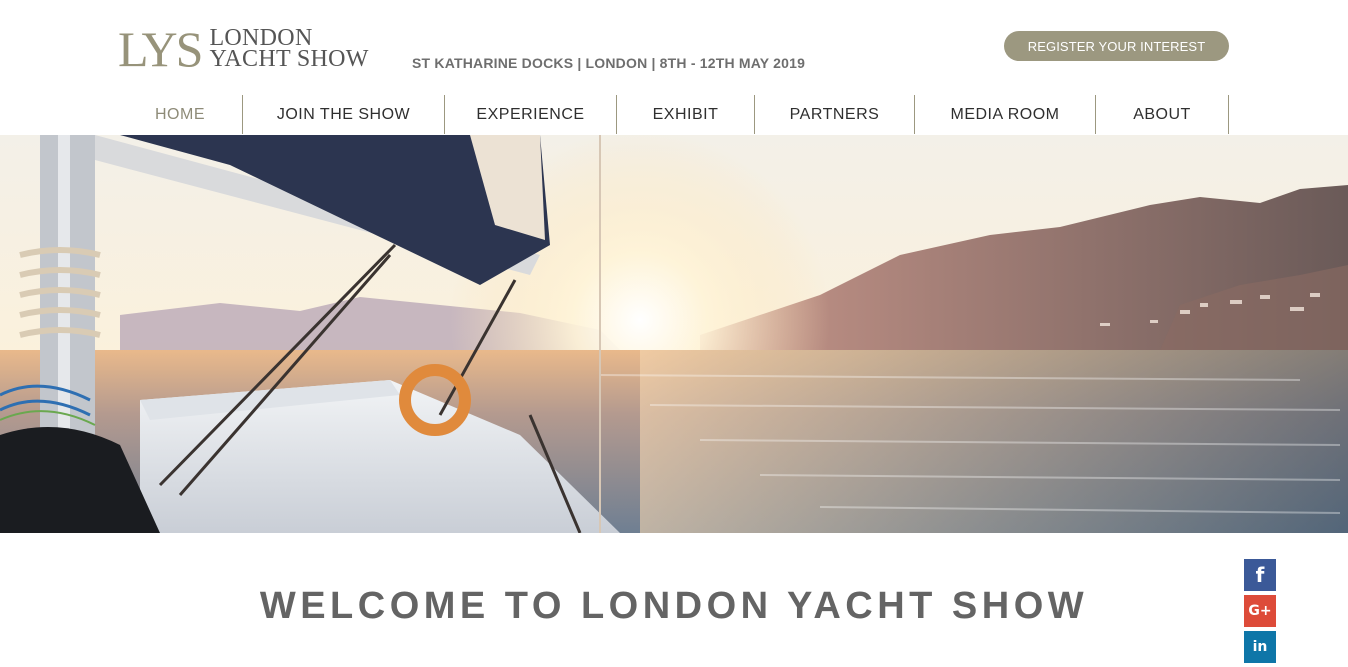 This screenshot has height=667, width=1348. What do you see at coordinates (1162, 114) in the screenshot?
I see `nav-item-about: ABOUT` at bounding box center [1162, 114].